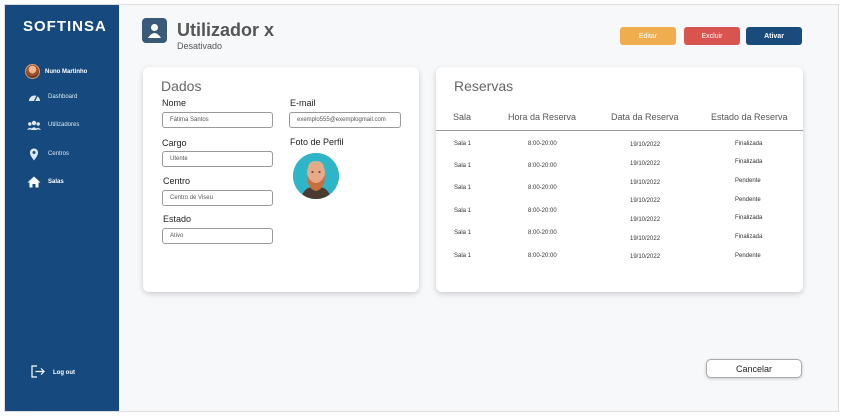 The image size is (843, 418). What do you see at coordinates (34, 97) in the screenshot?
I see `speedometer-icon` at bounding box center [34, 97].